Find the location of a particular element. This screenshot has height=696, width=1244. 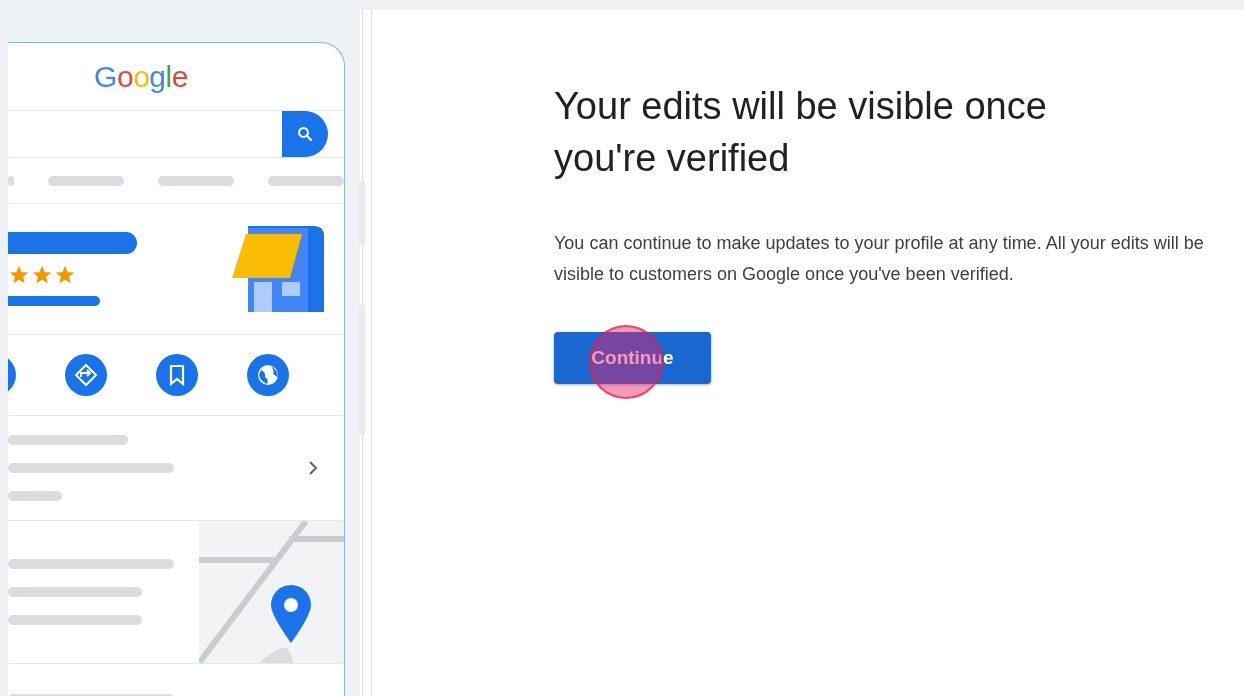

storefront-icon is located at coordinates (278, 269).